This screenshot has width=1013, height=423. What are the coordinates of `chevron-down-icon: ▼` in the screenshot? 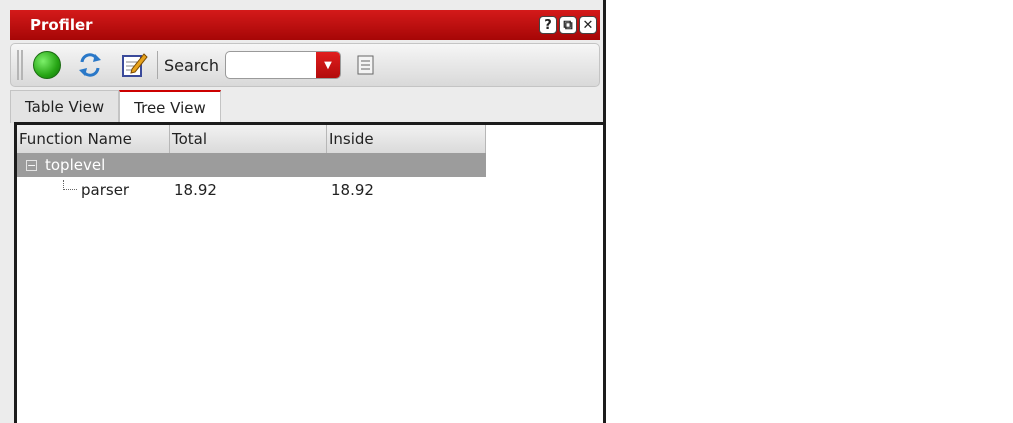 It's located at (327, 65).